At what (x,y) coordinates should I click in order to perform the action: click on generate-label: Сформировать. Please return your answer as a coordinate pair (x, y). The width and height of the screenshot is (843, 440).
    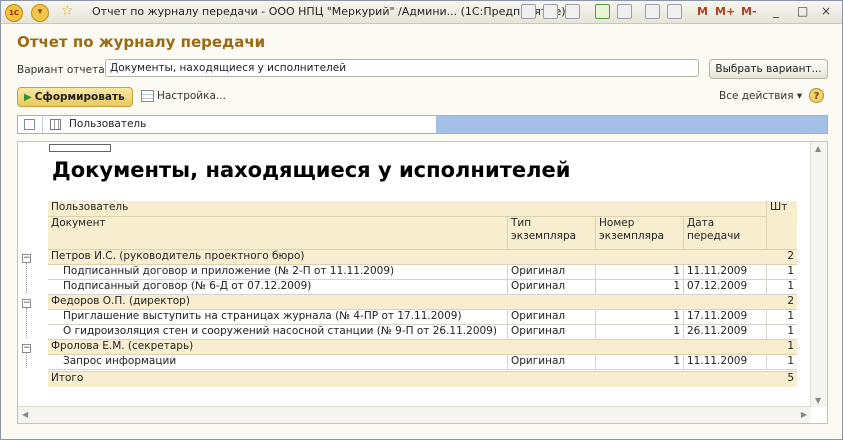
    Looking at the image, I should click on (79, 97).